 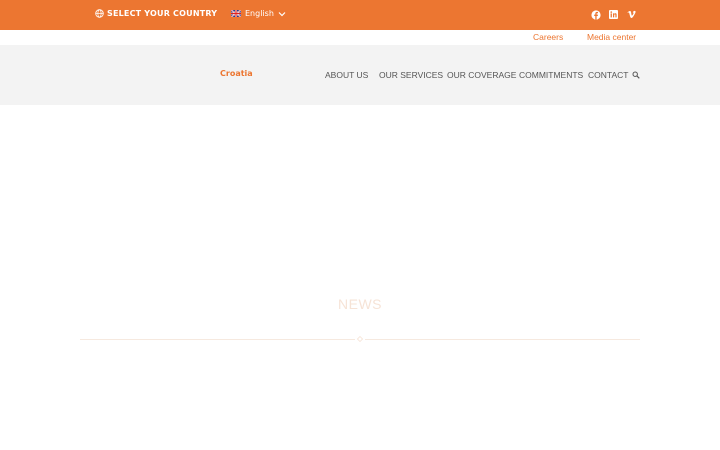 I want to click on linkedin-link, so click(x=613, y=14).